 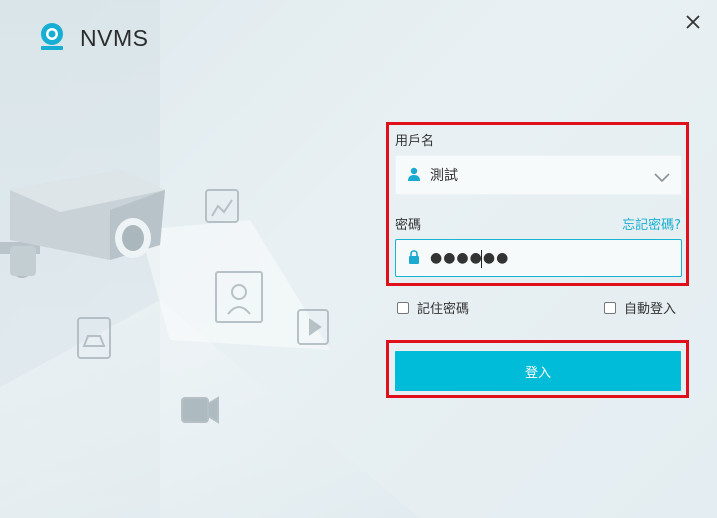 What do you see at coordinates (52, 38) in the screenshot?
I see `webcam-icon` at bounding box center [52, 38].